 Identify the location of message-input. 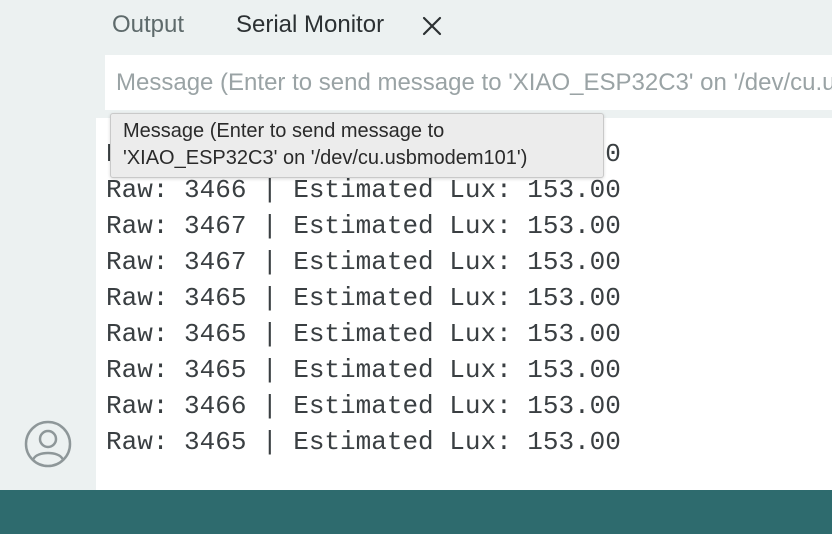
(468, 82).